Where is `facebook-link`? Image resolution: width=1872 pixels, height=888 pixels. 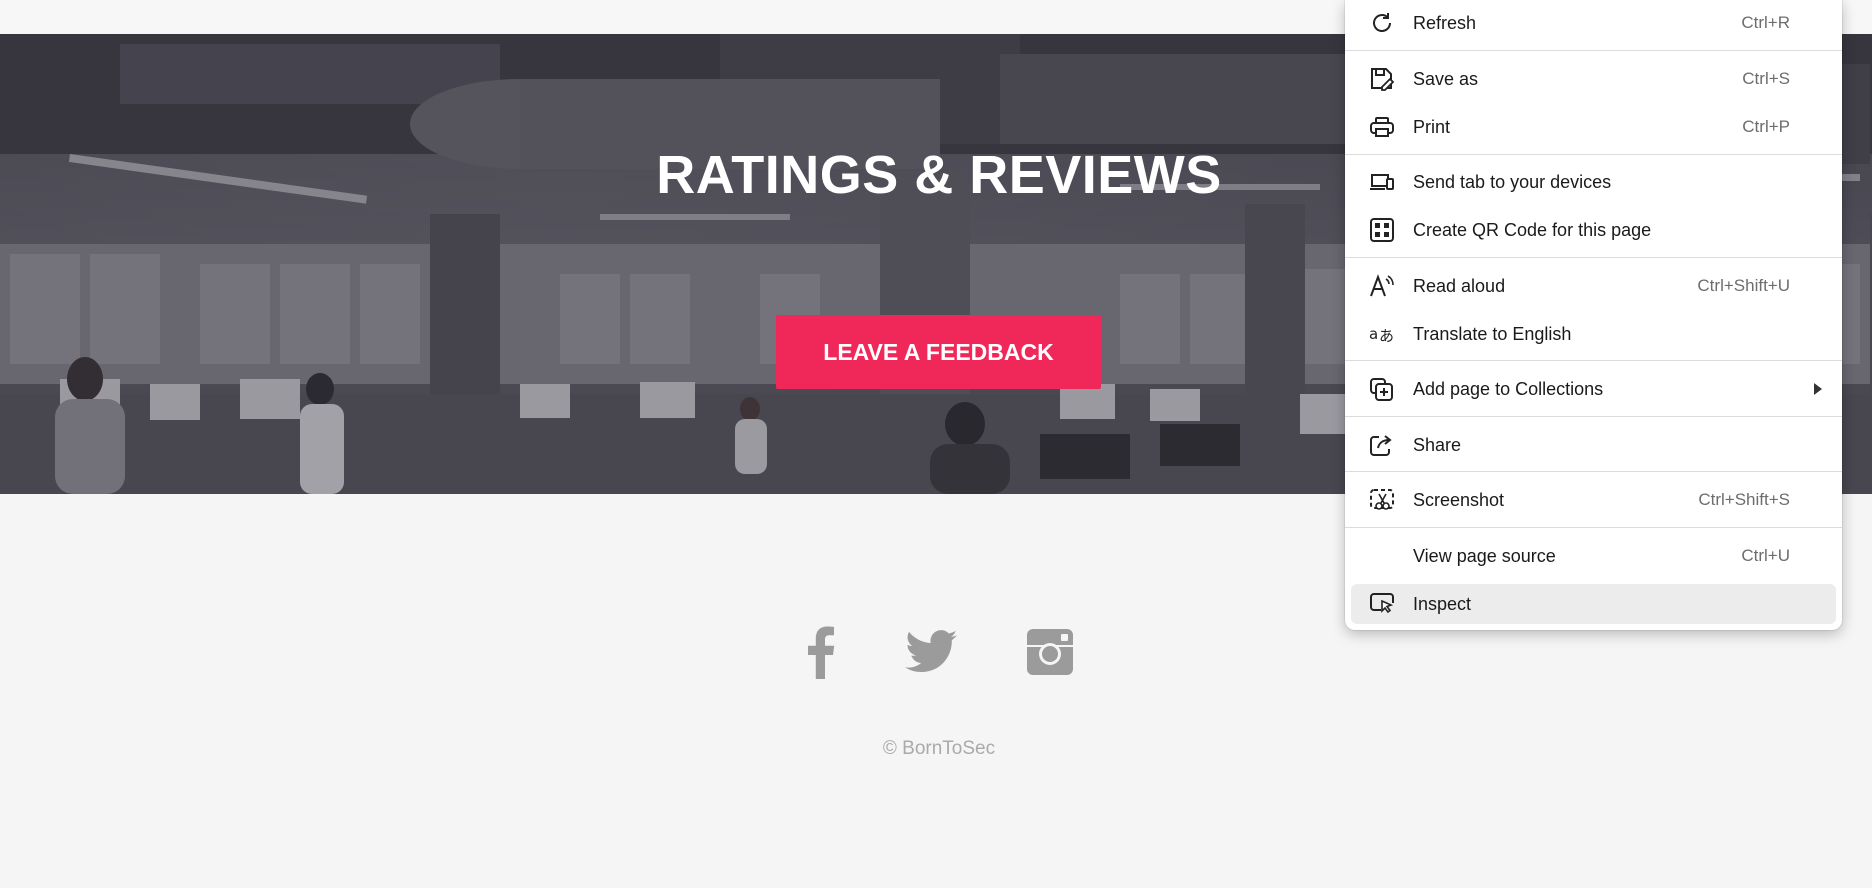 facebook-link is located at coordinates (820, 652).